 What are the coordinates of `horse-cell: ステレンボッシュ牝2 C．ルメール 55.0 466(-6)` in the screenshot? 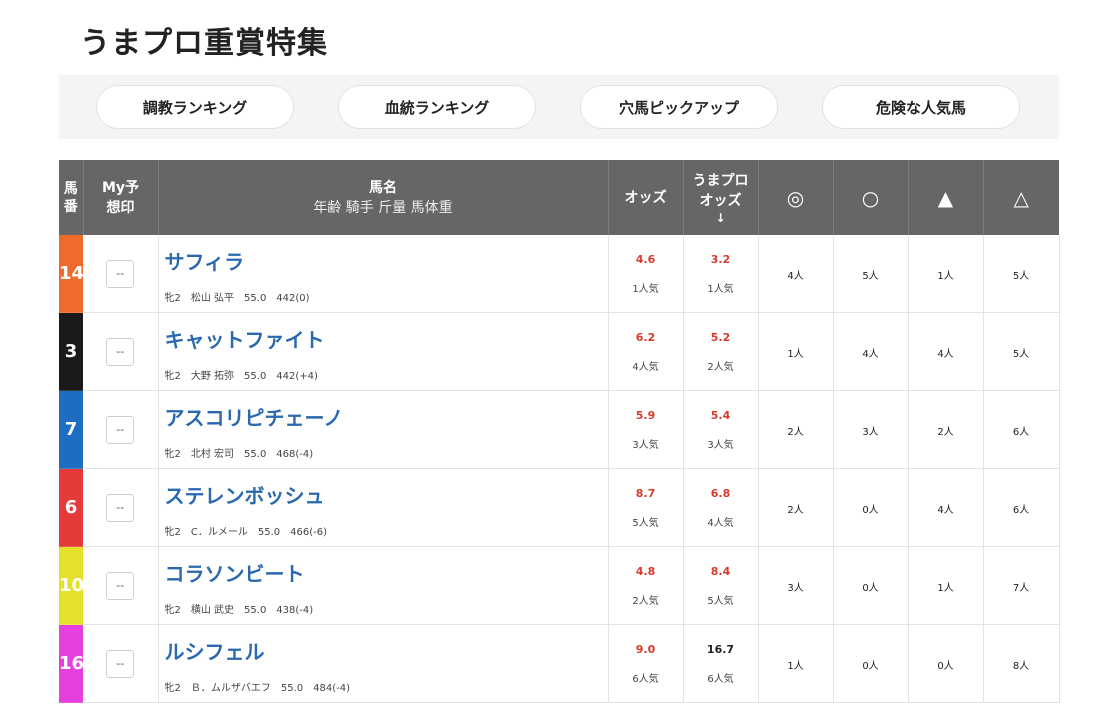 It's located at (383, 507).